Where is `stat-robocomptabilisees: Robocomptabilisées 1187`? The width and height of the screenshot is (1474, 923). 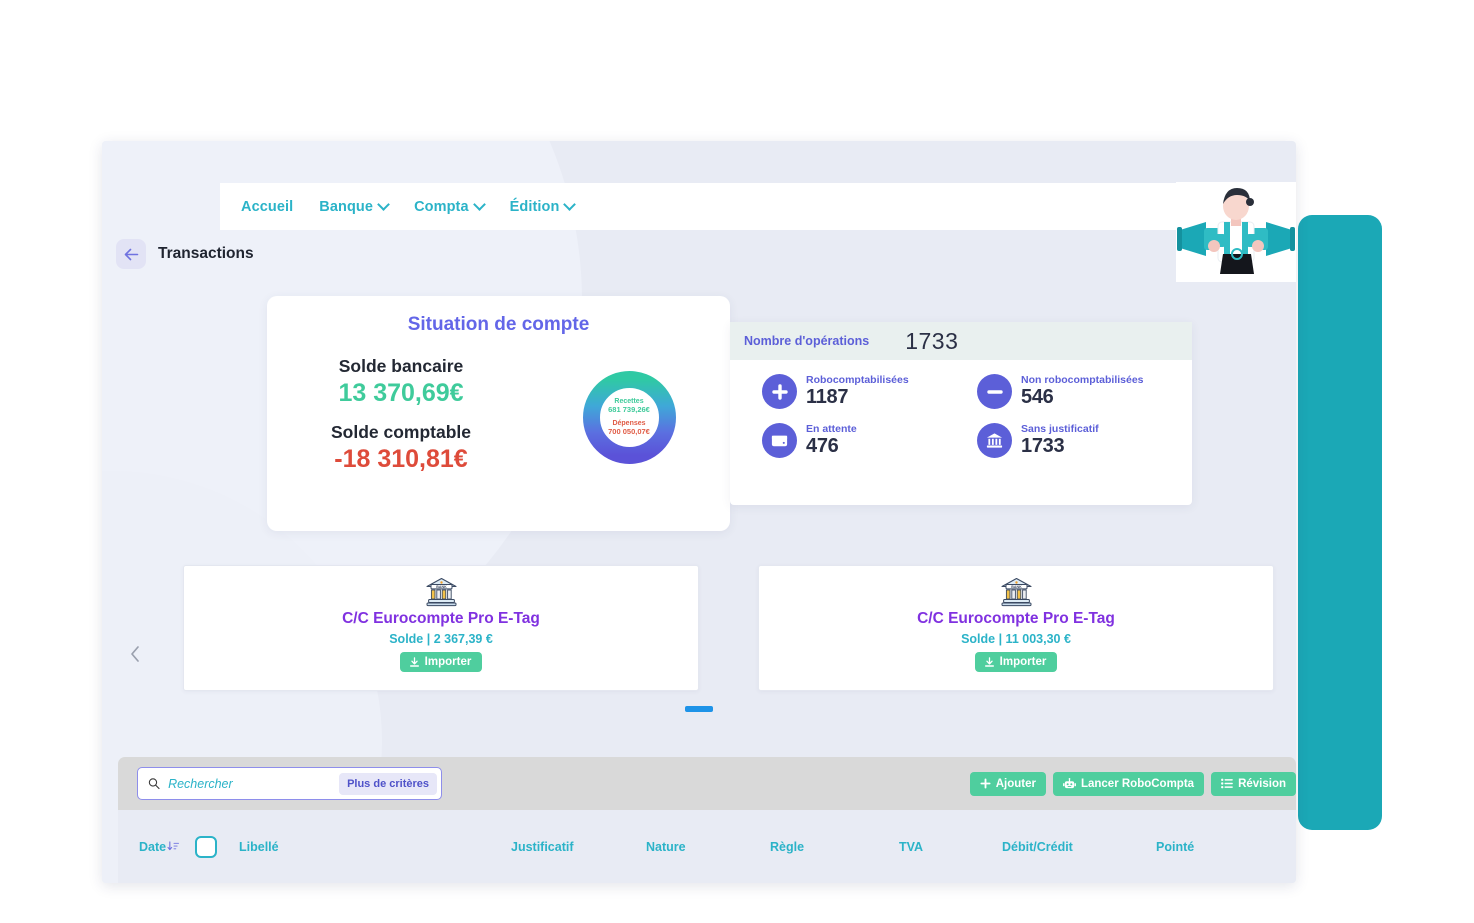
stat-robocomptabilisees: Robocomptabilisées 1187 is located at coordinates (869, 391).